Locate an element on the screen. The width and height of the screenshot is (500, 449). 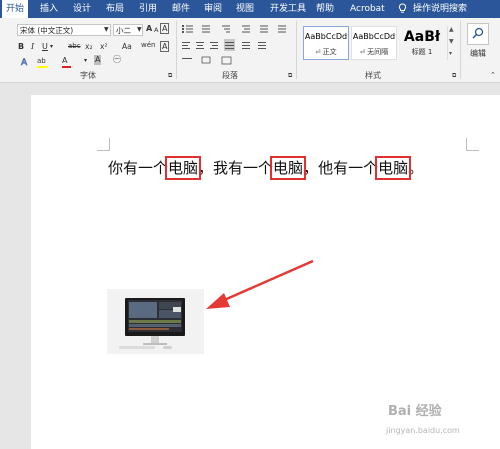
watermark-logo: Bai 经验 is located at coordinates (415, 411).